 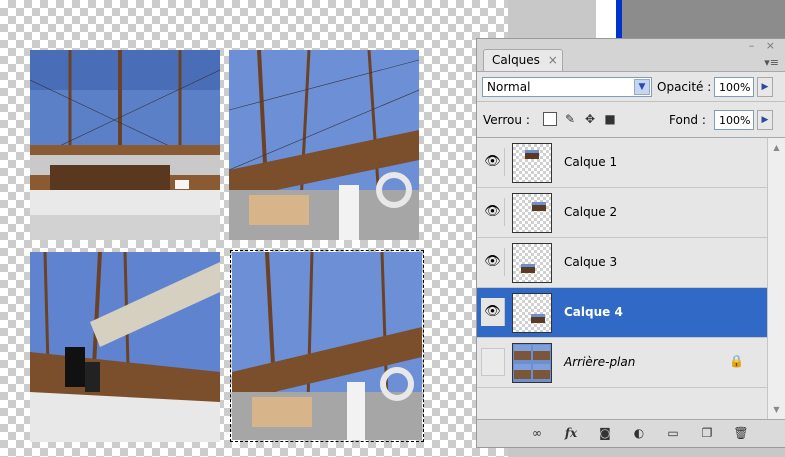 I want to click on tab-calques: Calques ×, so click(x=523, y=60).